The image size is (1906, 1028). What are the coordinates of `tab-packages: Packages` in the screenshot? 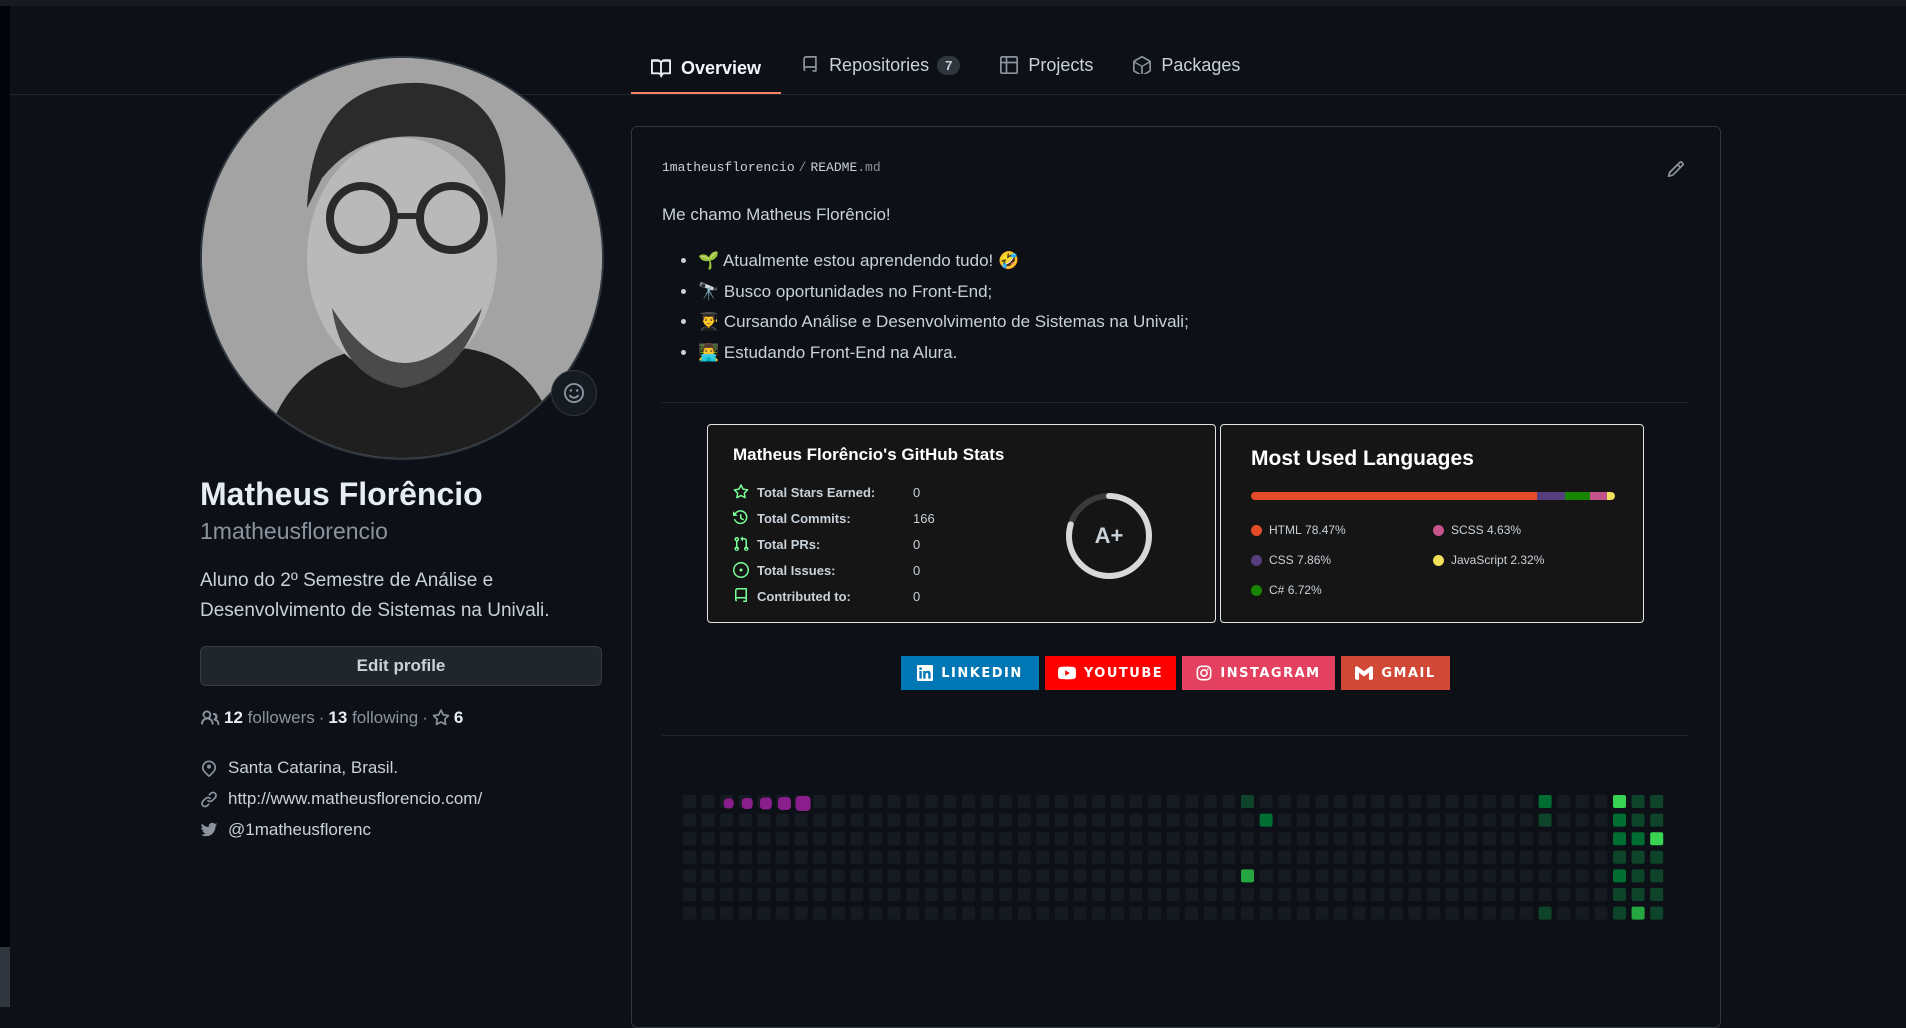 It's located at (1186, 65).